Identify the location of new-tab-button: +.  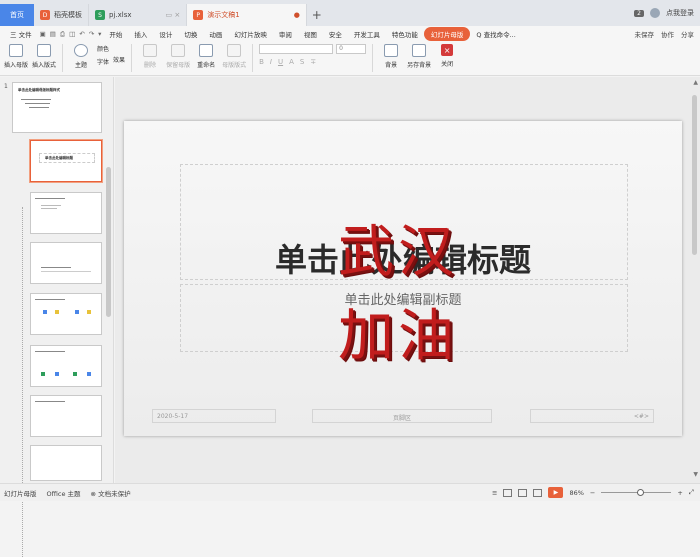
(317, 15).